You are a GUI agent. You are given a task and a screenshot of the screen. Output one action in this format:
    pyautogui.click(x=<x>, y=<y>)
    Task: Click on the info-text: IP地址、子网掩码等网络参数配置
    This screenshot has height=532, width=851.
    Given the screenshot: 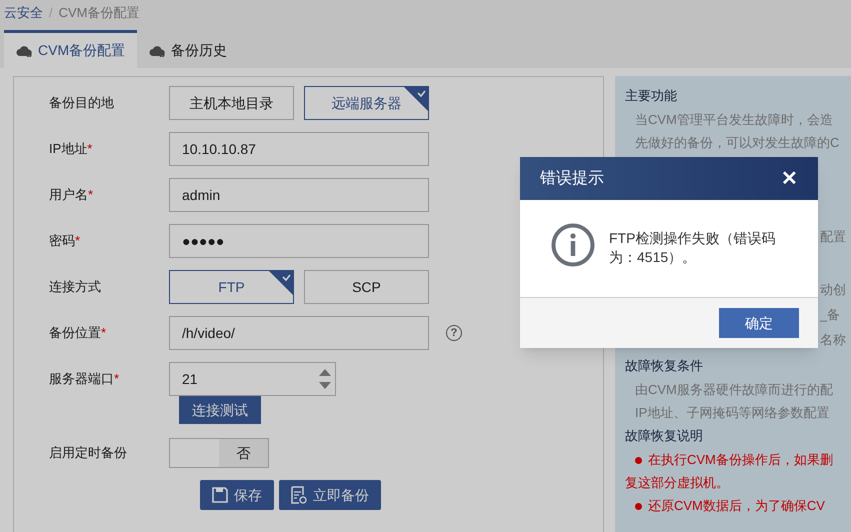 What is the action you would take?
    pyautogui.click(x=732, y=413)
    